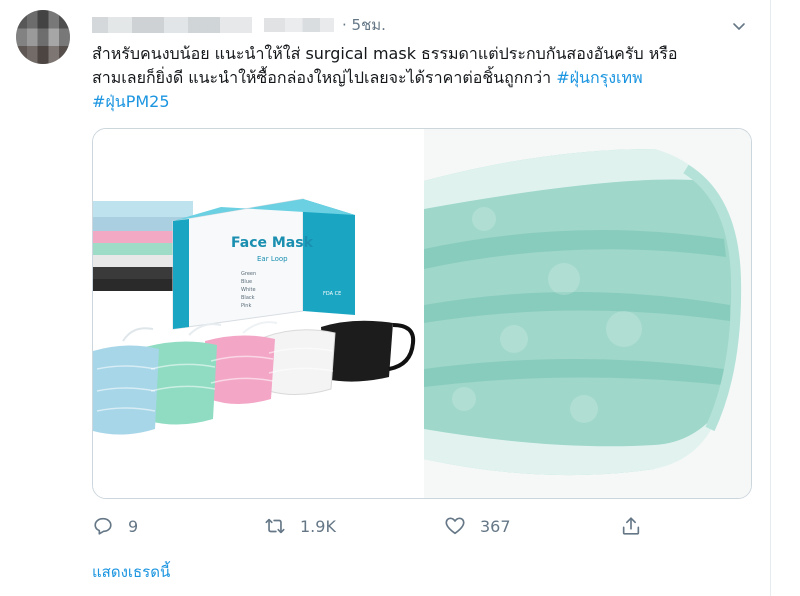 This screenshot has height=596, width=800. I want to click on hashtag-link: #ฝุ่นกรุงเทพ, so click(599, 77).